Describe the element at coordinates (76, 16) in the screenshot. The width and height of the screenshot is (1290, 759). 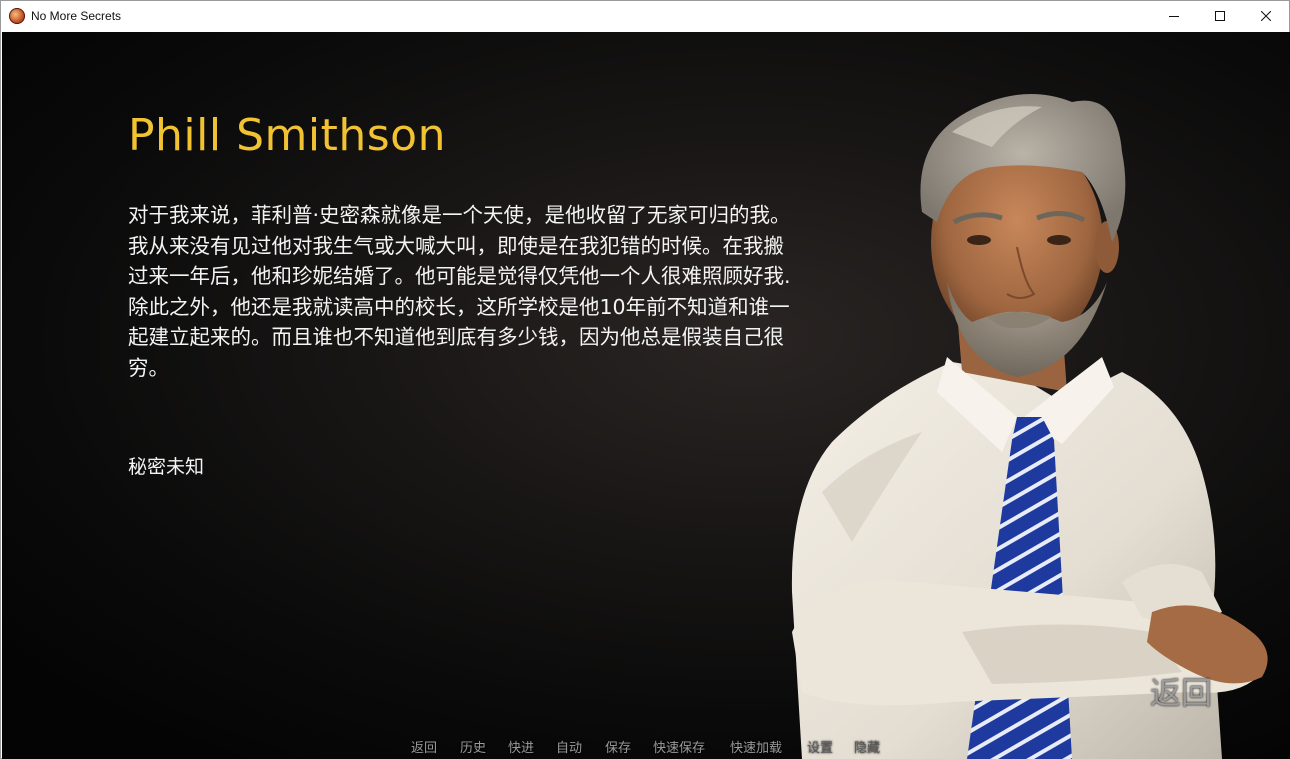
I see `window-title: No More Secrets` at that location.